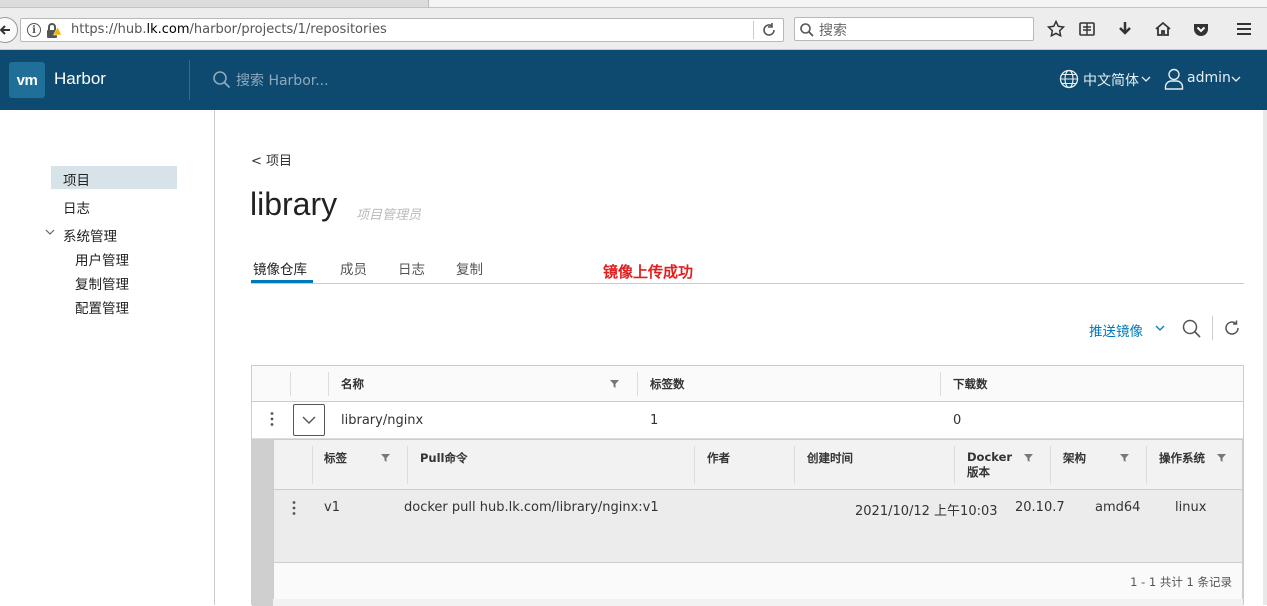 The width and height of the screenshot is (1267, 606). What do you see at coordinates (978, 472) in the screenshot?
I see `column-header-docker-version: 版本` at bounding box center [978, 472].